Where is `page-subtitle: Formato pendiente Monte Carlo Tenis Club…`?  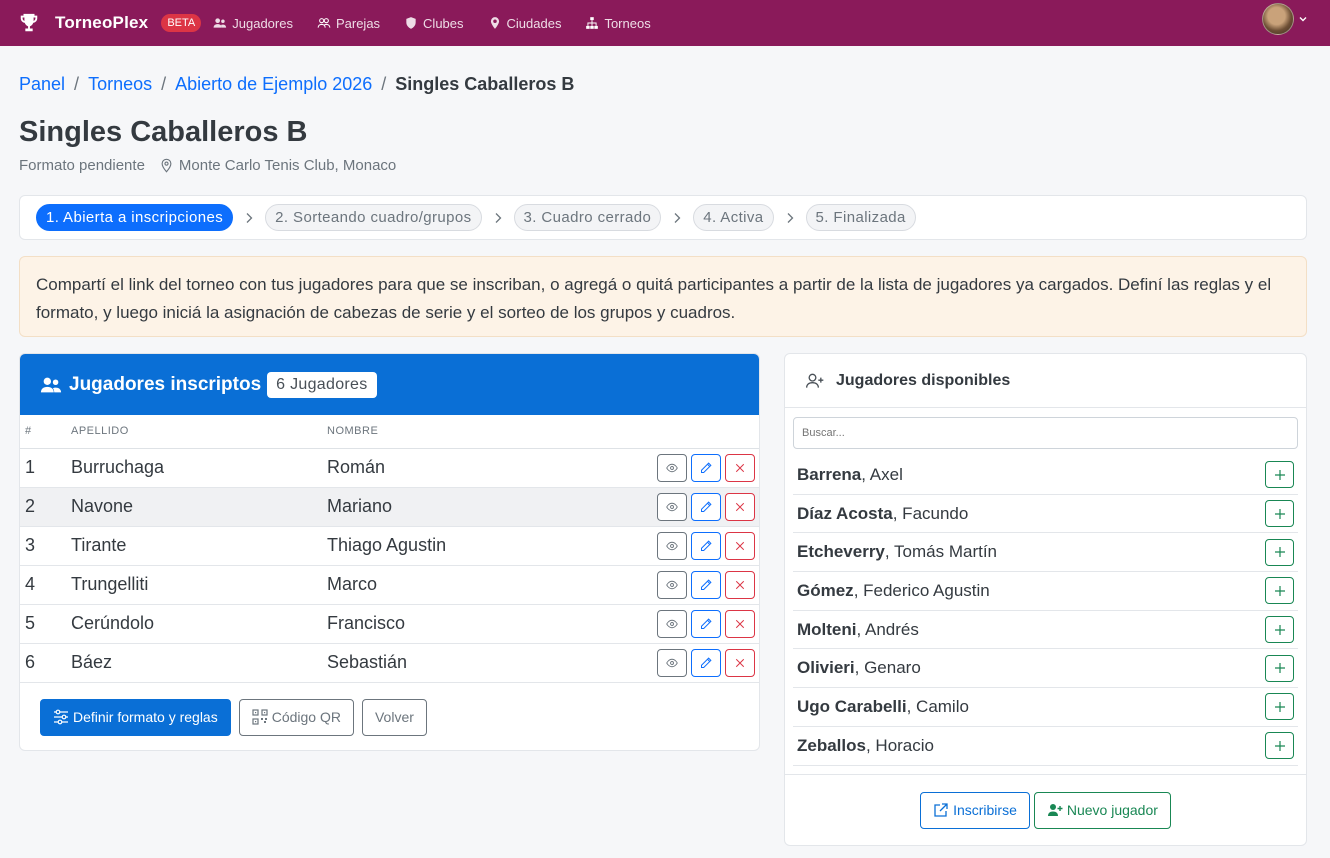
page-subtitle: Formato pendiente Monte Carlo Tenis Club… is located at coordinates (207, 165).